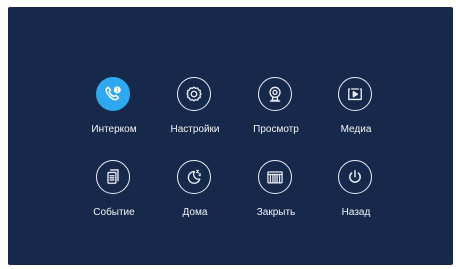  Describe the element at coordinates (195, 212) in the screenshot. I see `home-label: Дома` at that location.